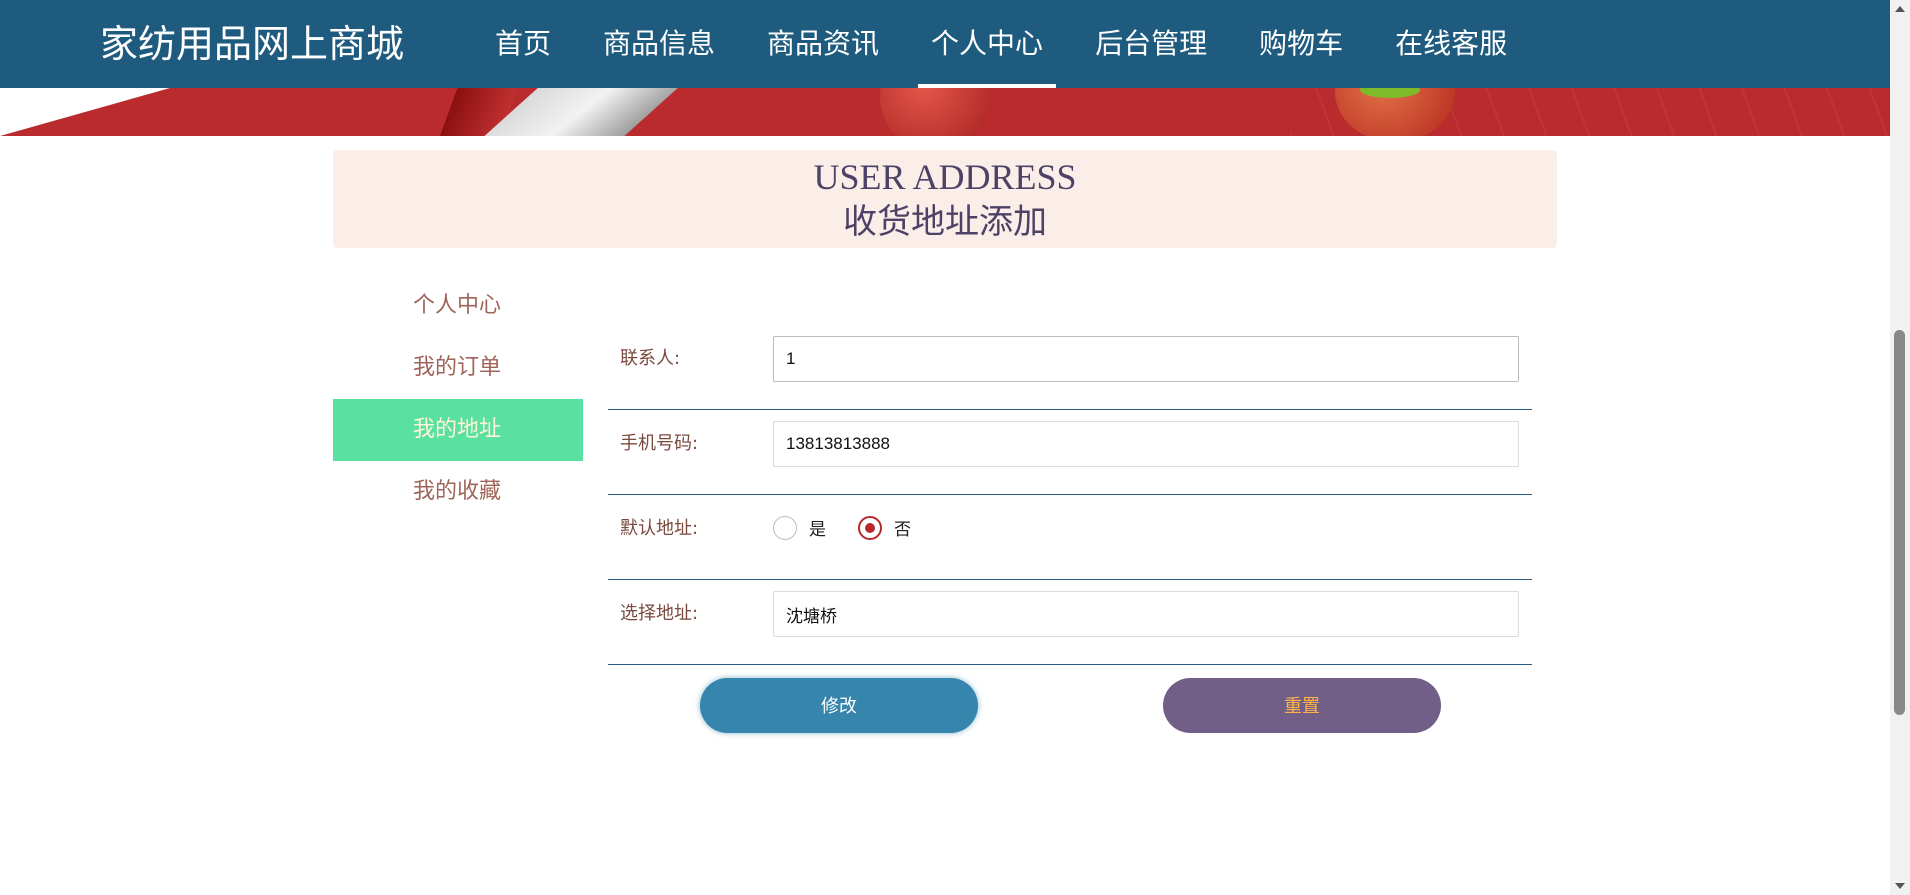 This screenshot has width=1910, height=895. I want to click on scrollbar-thumb, so click(1899, 522).